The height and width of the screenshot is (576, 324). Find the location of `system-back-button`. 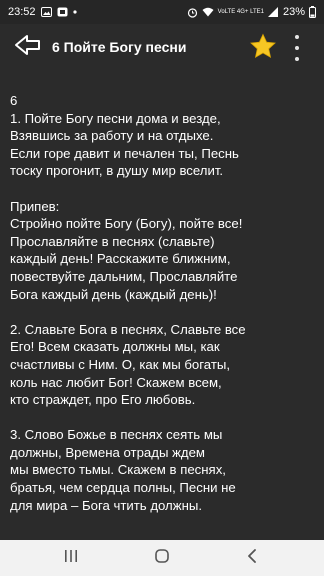

system-back-button is located at coordinates (252, 558).